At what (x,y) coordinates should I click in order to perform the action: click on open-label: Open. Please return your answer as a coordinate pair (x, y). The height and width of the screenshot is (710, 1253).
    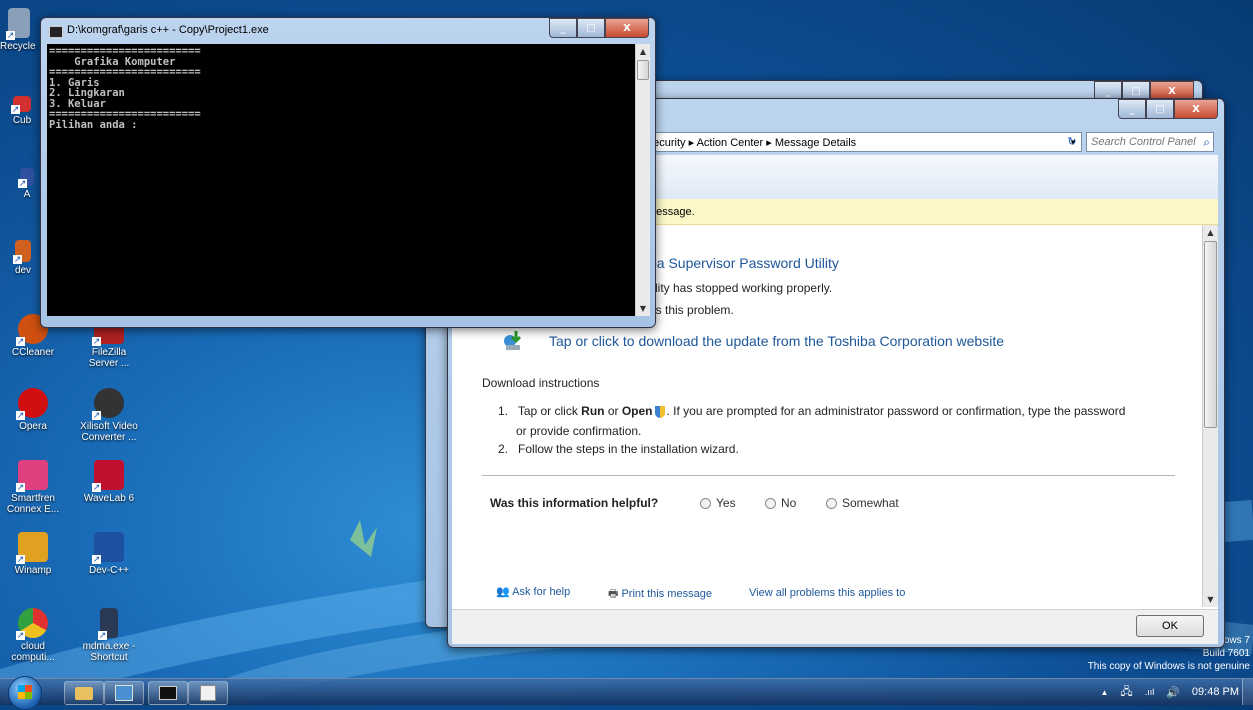
    Looking at the image, I should click on (637, 411).